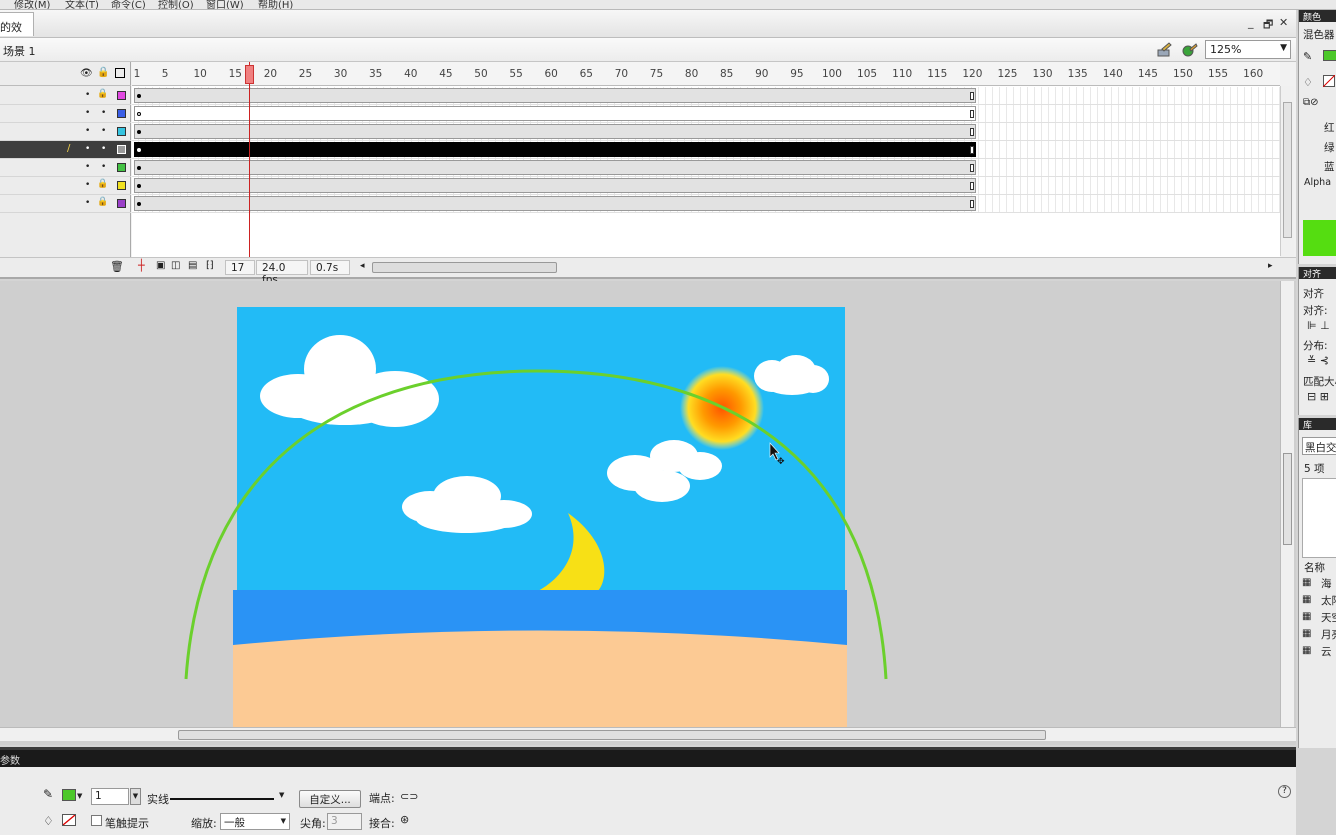 The image size is (1336, 835). What do you see at coordinates (120, 73) in the screenshot?
I see `outline-icon` at bounding box center [120, 73].